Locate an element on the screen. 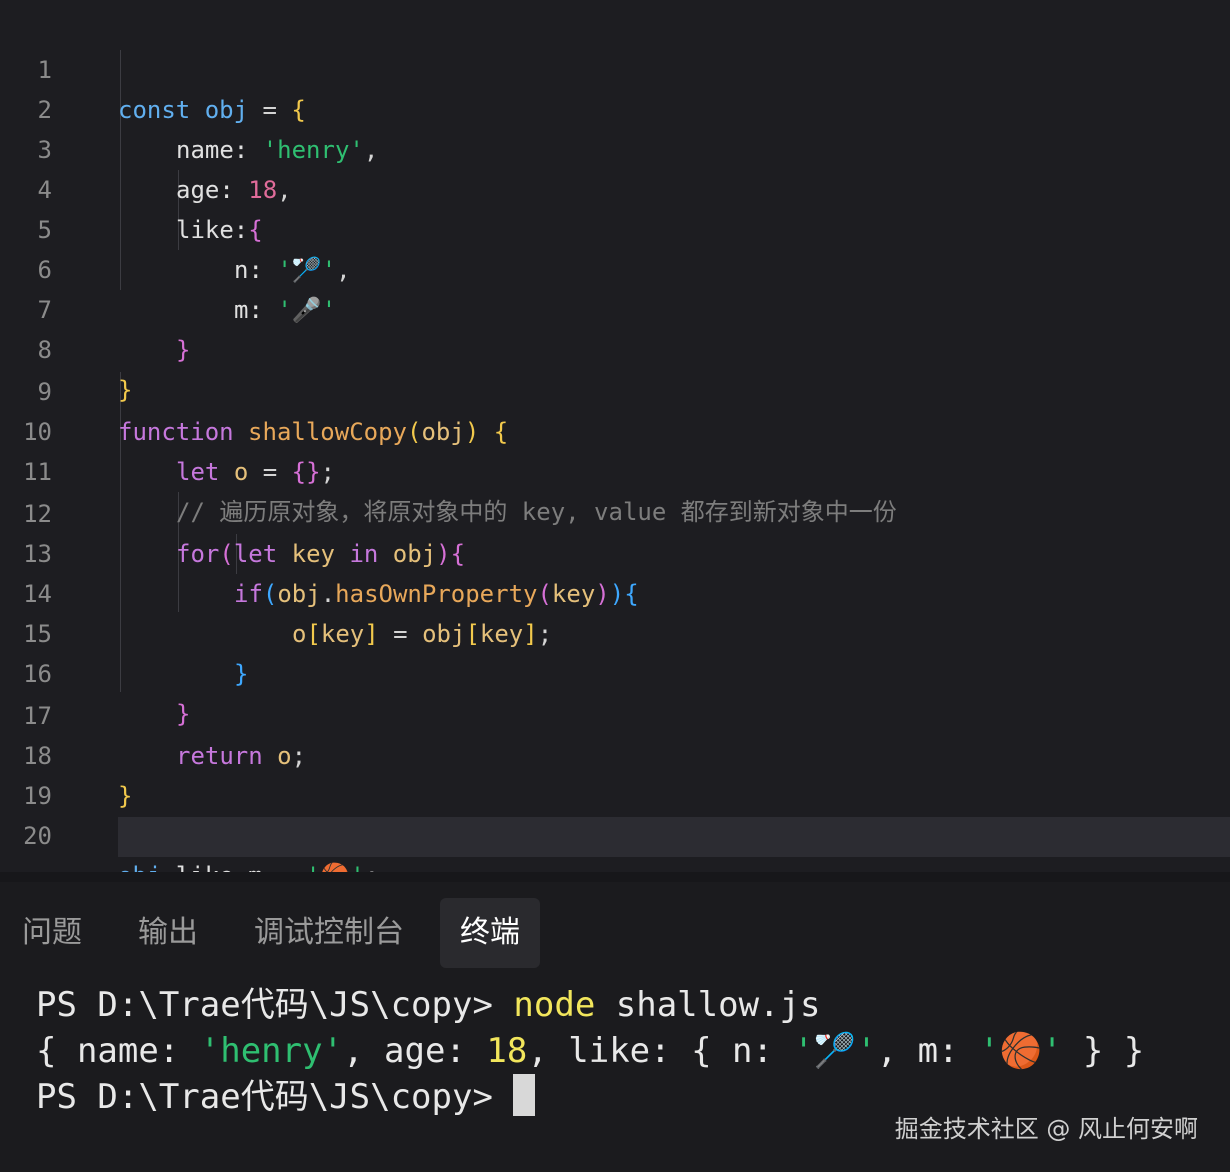  code-line: 10 let o = {}; is located at coordinates (615, 429).